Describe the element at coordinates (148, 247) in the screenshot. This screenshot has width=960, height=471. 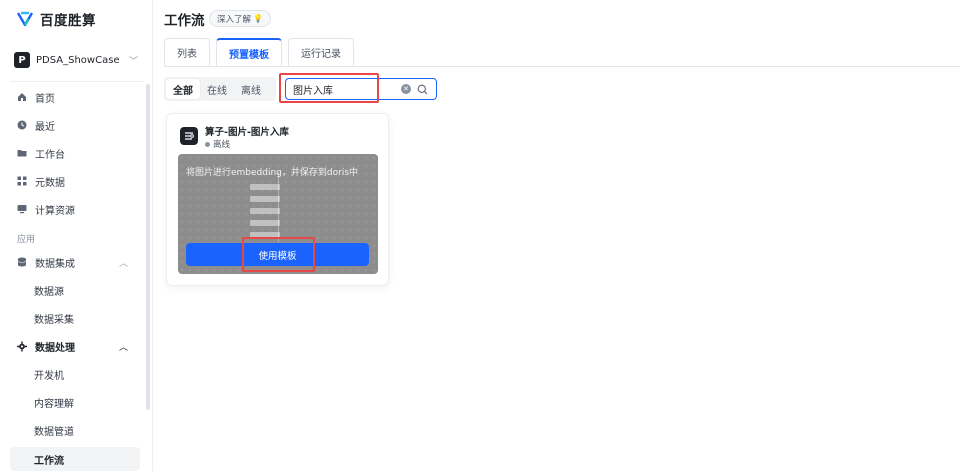
I see `sidebar-scrollbar` at that location.